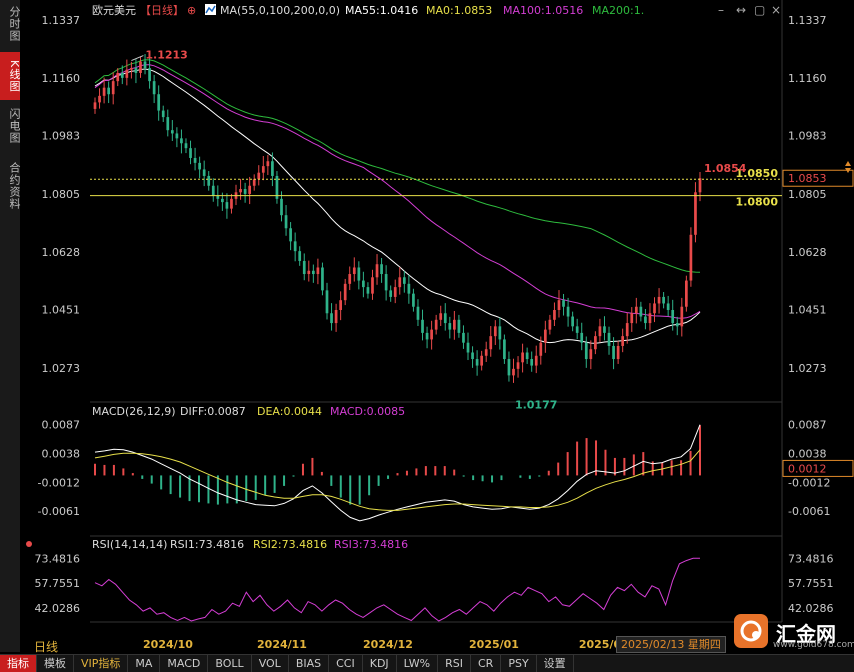 The height and width of the screenshot is (672, 854). What do you see at coordinates (61, 310) in the screenshot?
I see `price-ytick-left: 1.0451` at bounding box center [61, 310].